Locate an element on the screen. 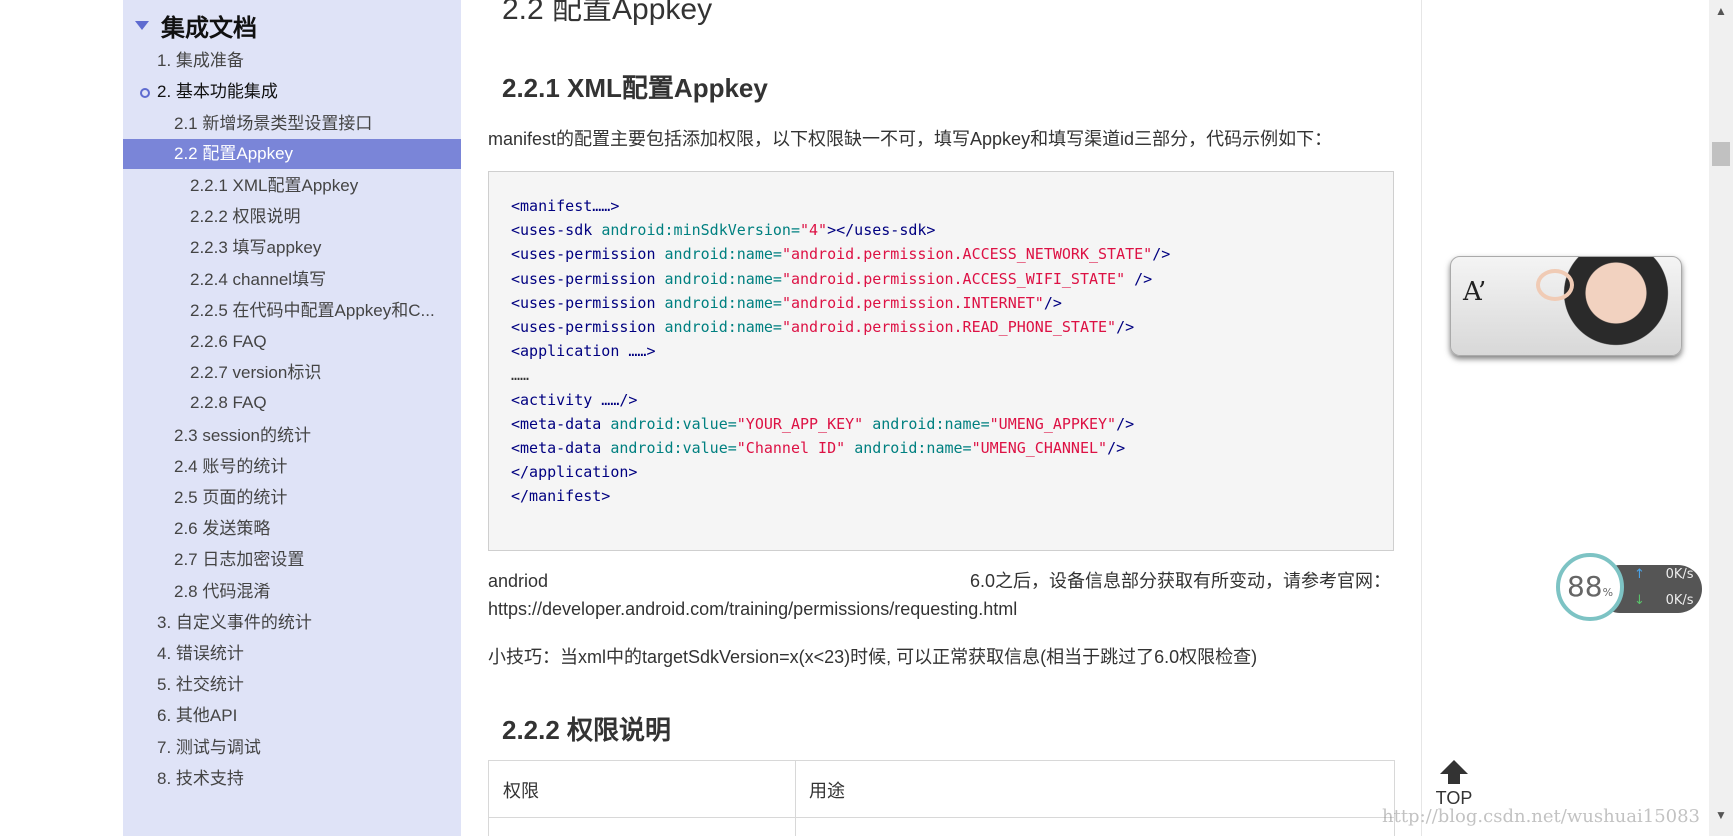 The width and height of the screenshot is (1733, 836). note-android-text: 6.0之后，设备信息部分获取有所变动，请参考官网： is located at coordinates (1181, 581).